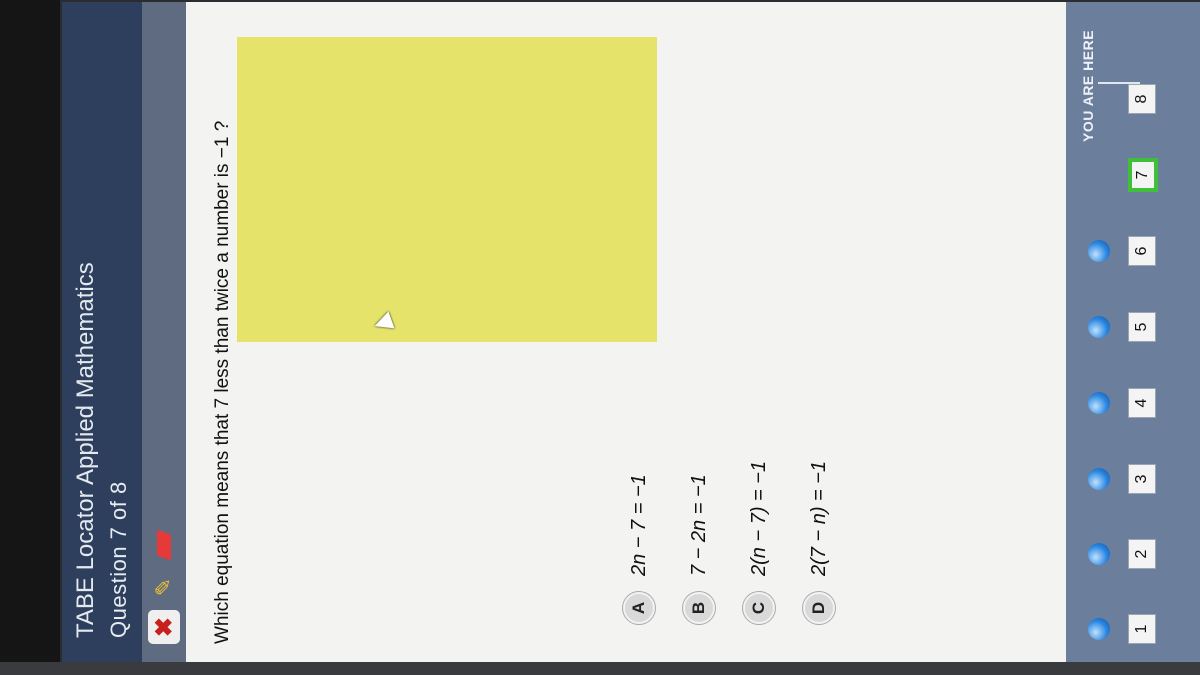 This screenshot has height=675, width=1200. What do you see at coordinates (758, 518) in the screenshot?
I see `answer-text-c: 2(n − 7) = −1` at bounding box center [758, 518].